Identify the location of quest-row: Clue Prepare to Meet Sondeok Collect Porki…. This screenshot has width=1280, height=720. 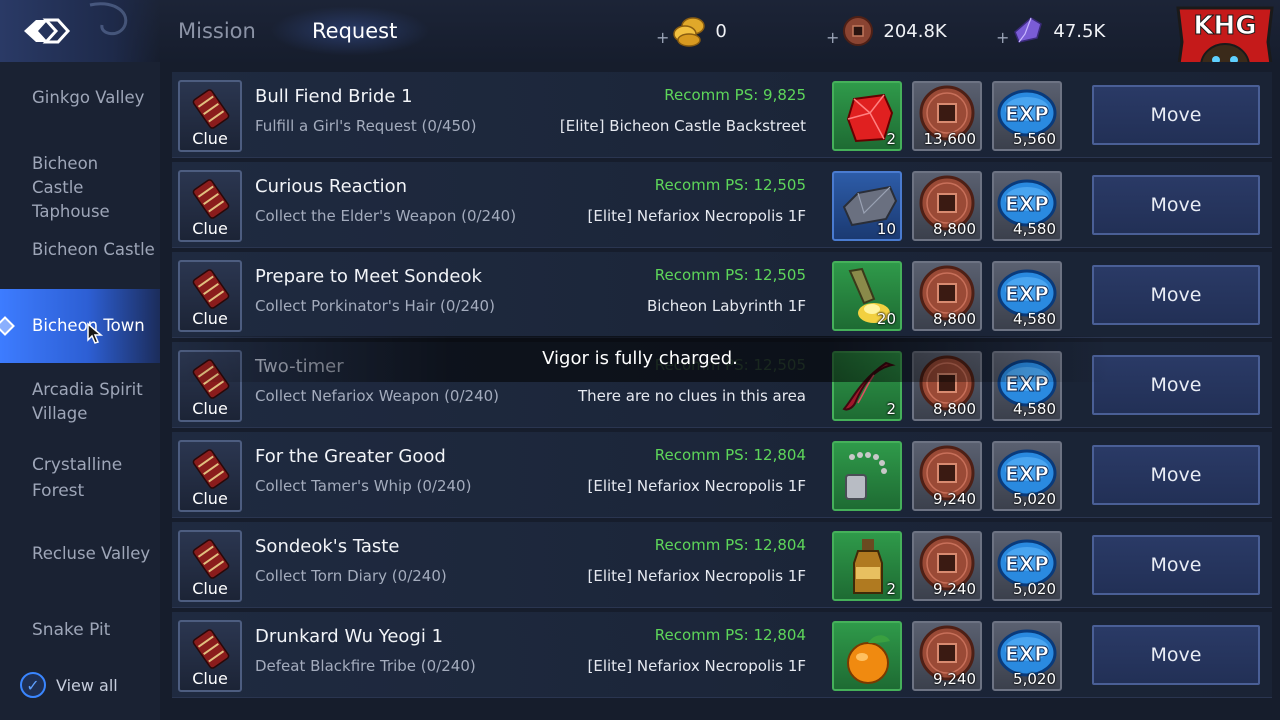
(722, 295).